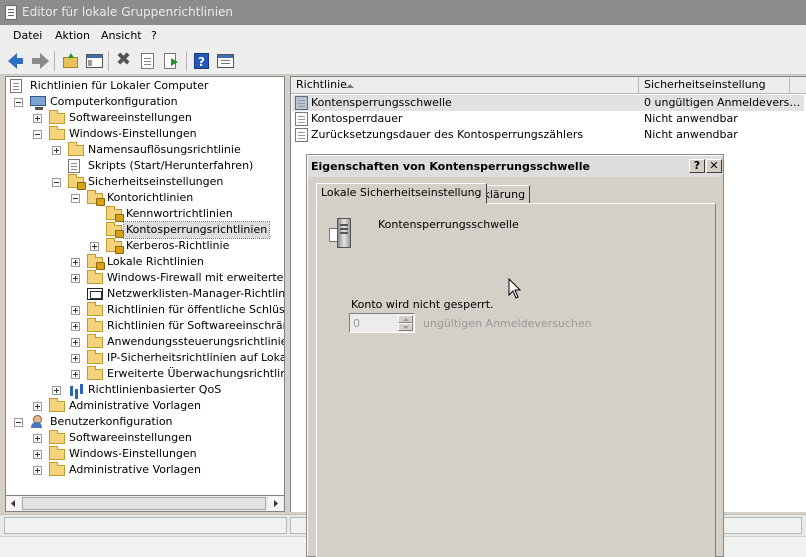 This screenshot has height=557, width=806. Describe the element at coordinates (145, 102) in the screenshot. I see `tree-item: Computerkonfiguration` at that location.